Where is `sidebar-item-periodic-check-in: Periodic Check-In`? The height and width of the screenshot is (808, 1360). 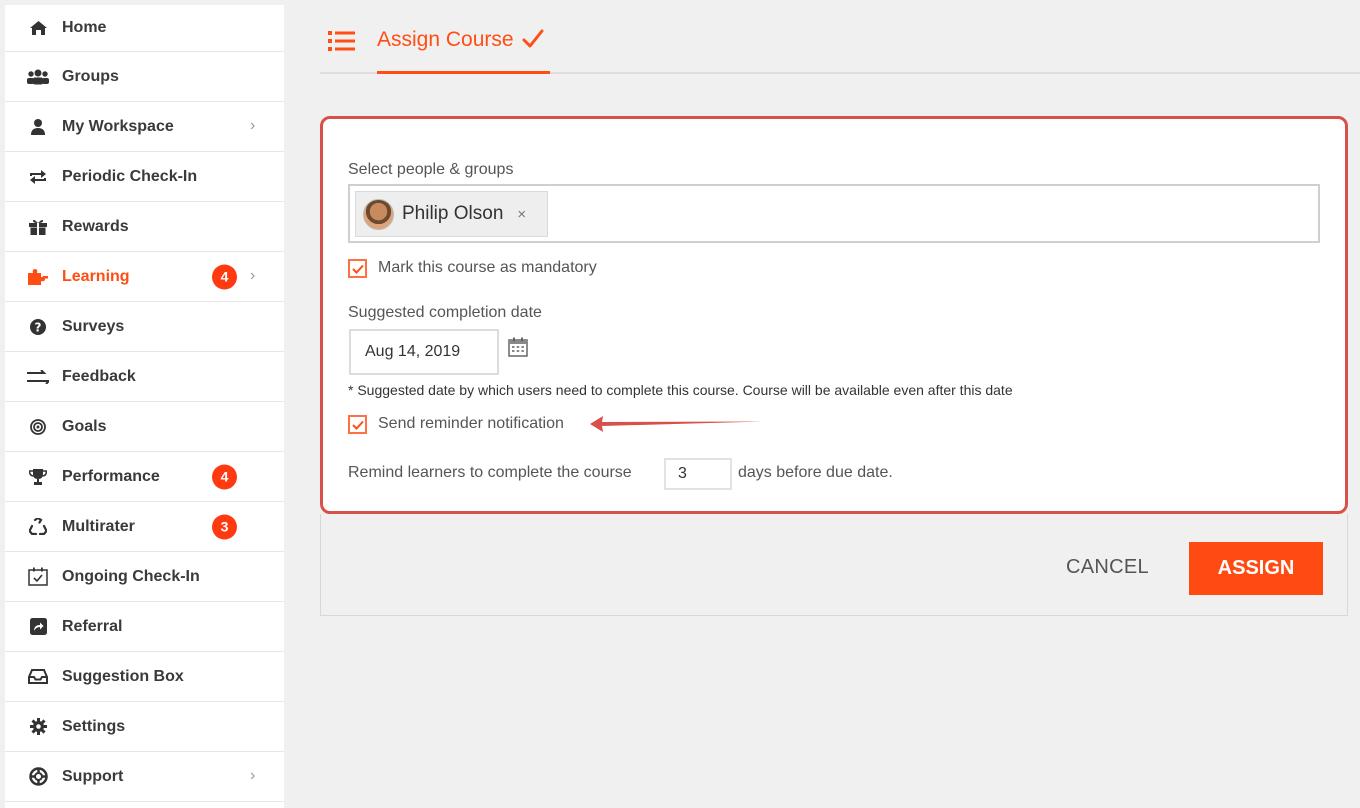 sidebar-item-periodic-check-in: Periodic Check-In is located at coordinates (144, 177).